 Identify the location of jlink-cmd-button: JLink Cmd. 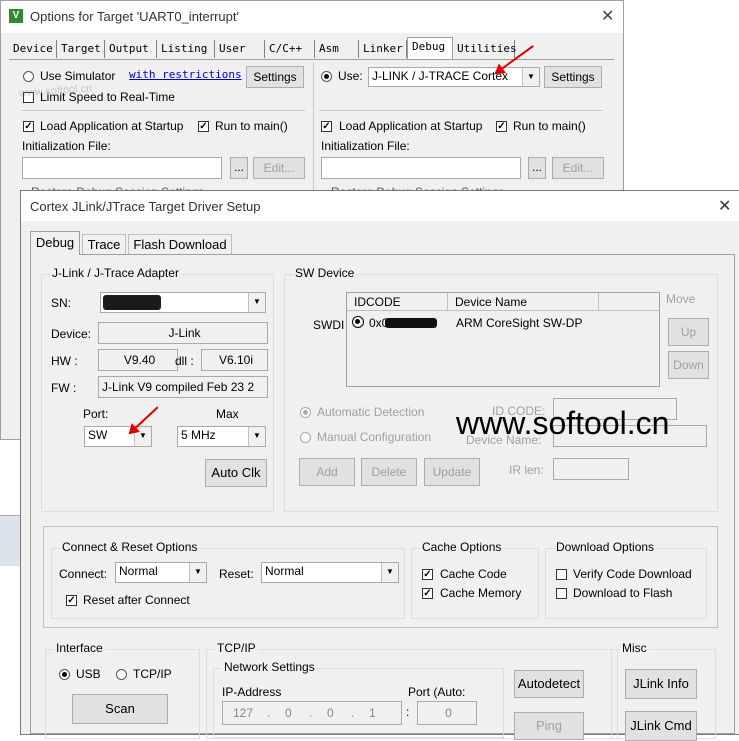
(661, 726).